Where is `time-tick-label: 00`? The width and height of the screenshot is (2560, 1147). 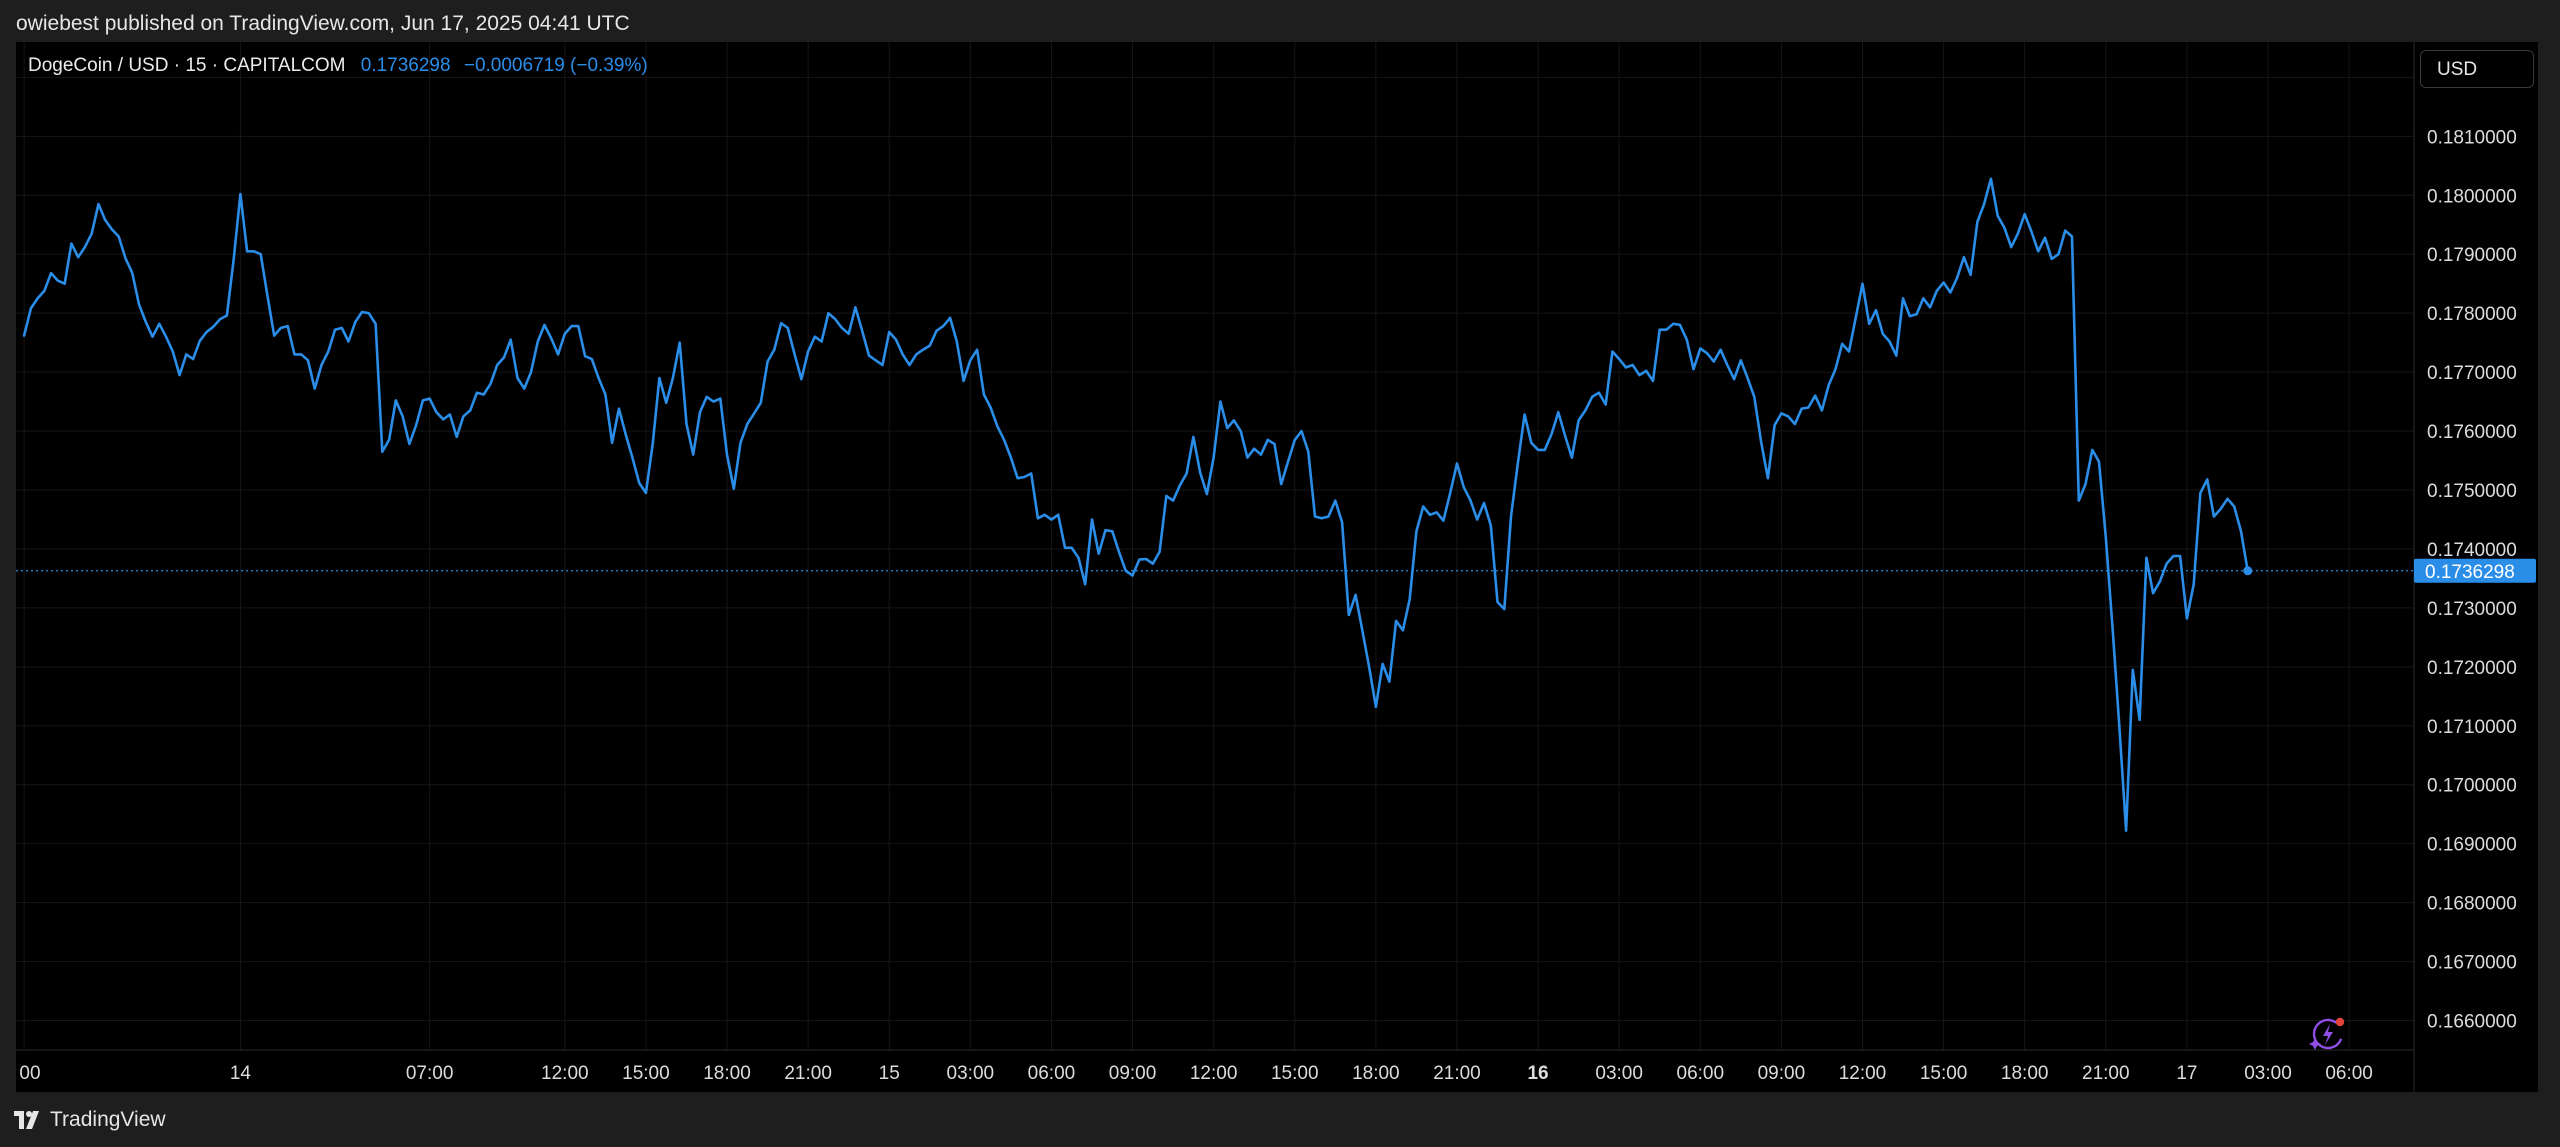
time-tick-label: 00 is located at coordinates (29, 1073).